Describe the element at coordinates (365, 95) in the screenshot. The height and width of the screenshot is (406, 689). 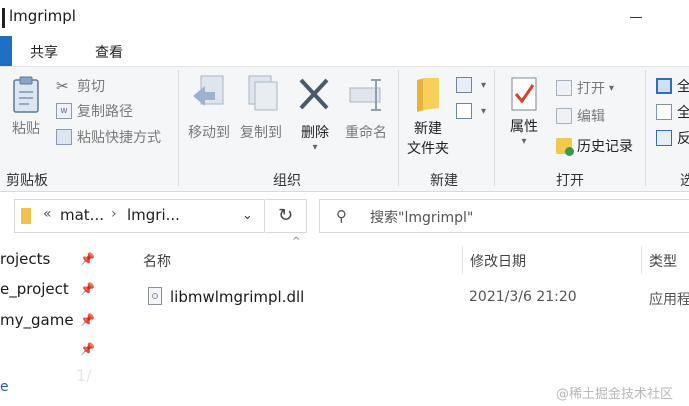
I see `rename-icon` at that location.